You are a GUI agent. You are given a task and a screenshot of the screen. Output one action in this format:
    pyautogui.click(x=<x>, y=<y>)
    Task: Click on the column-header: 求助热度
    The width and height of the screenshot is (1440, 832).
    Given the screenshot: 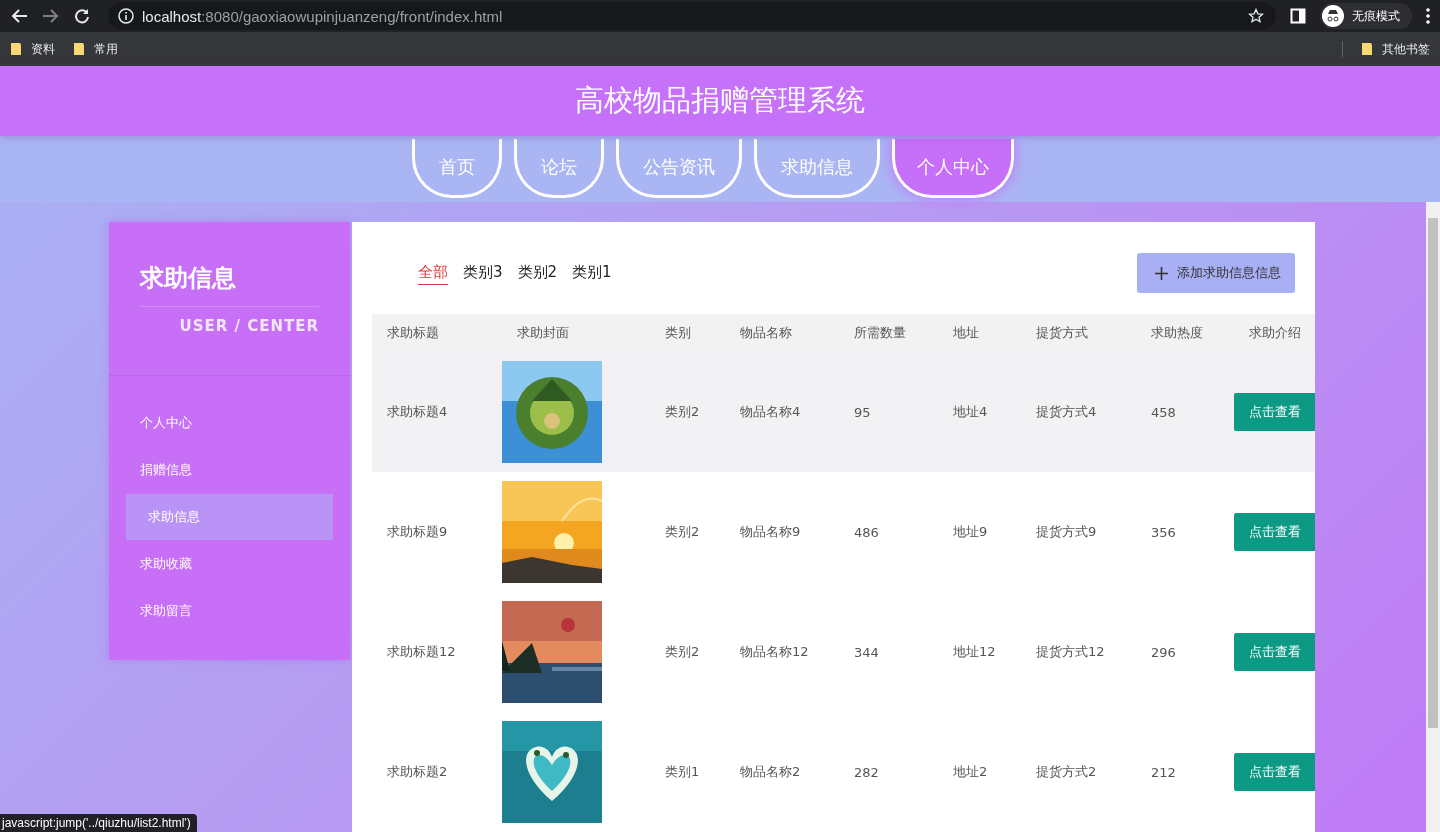 What is the action you would take?
    pyautogui.click(x=1185, y=333)
    